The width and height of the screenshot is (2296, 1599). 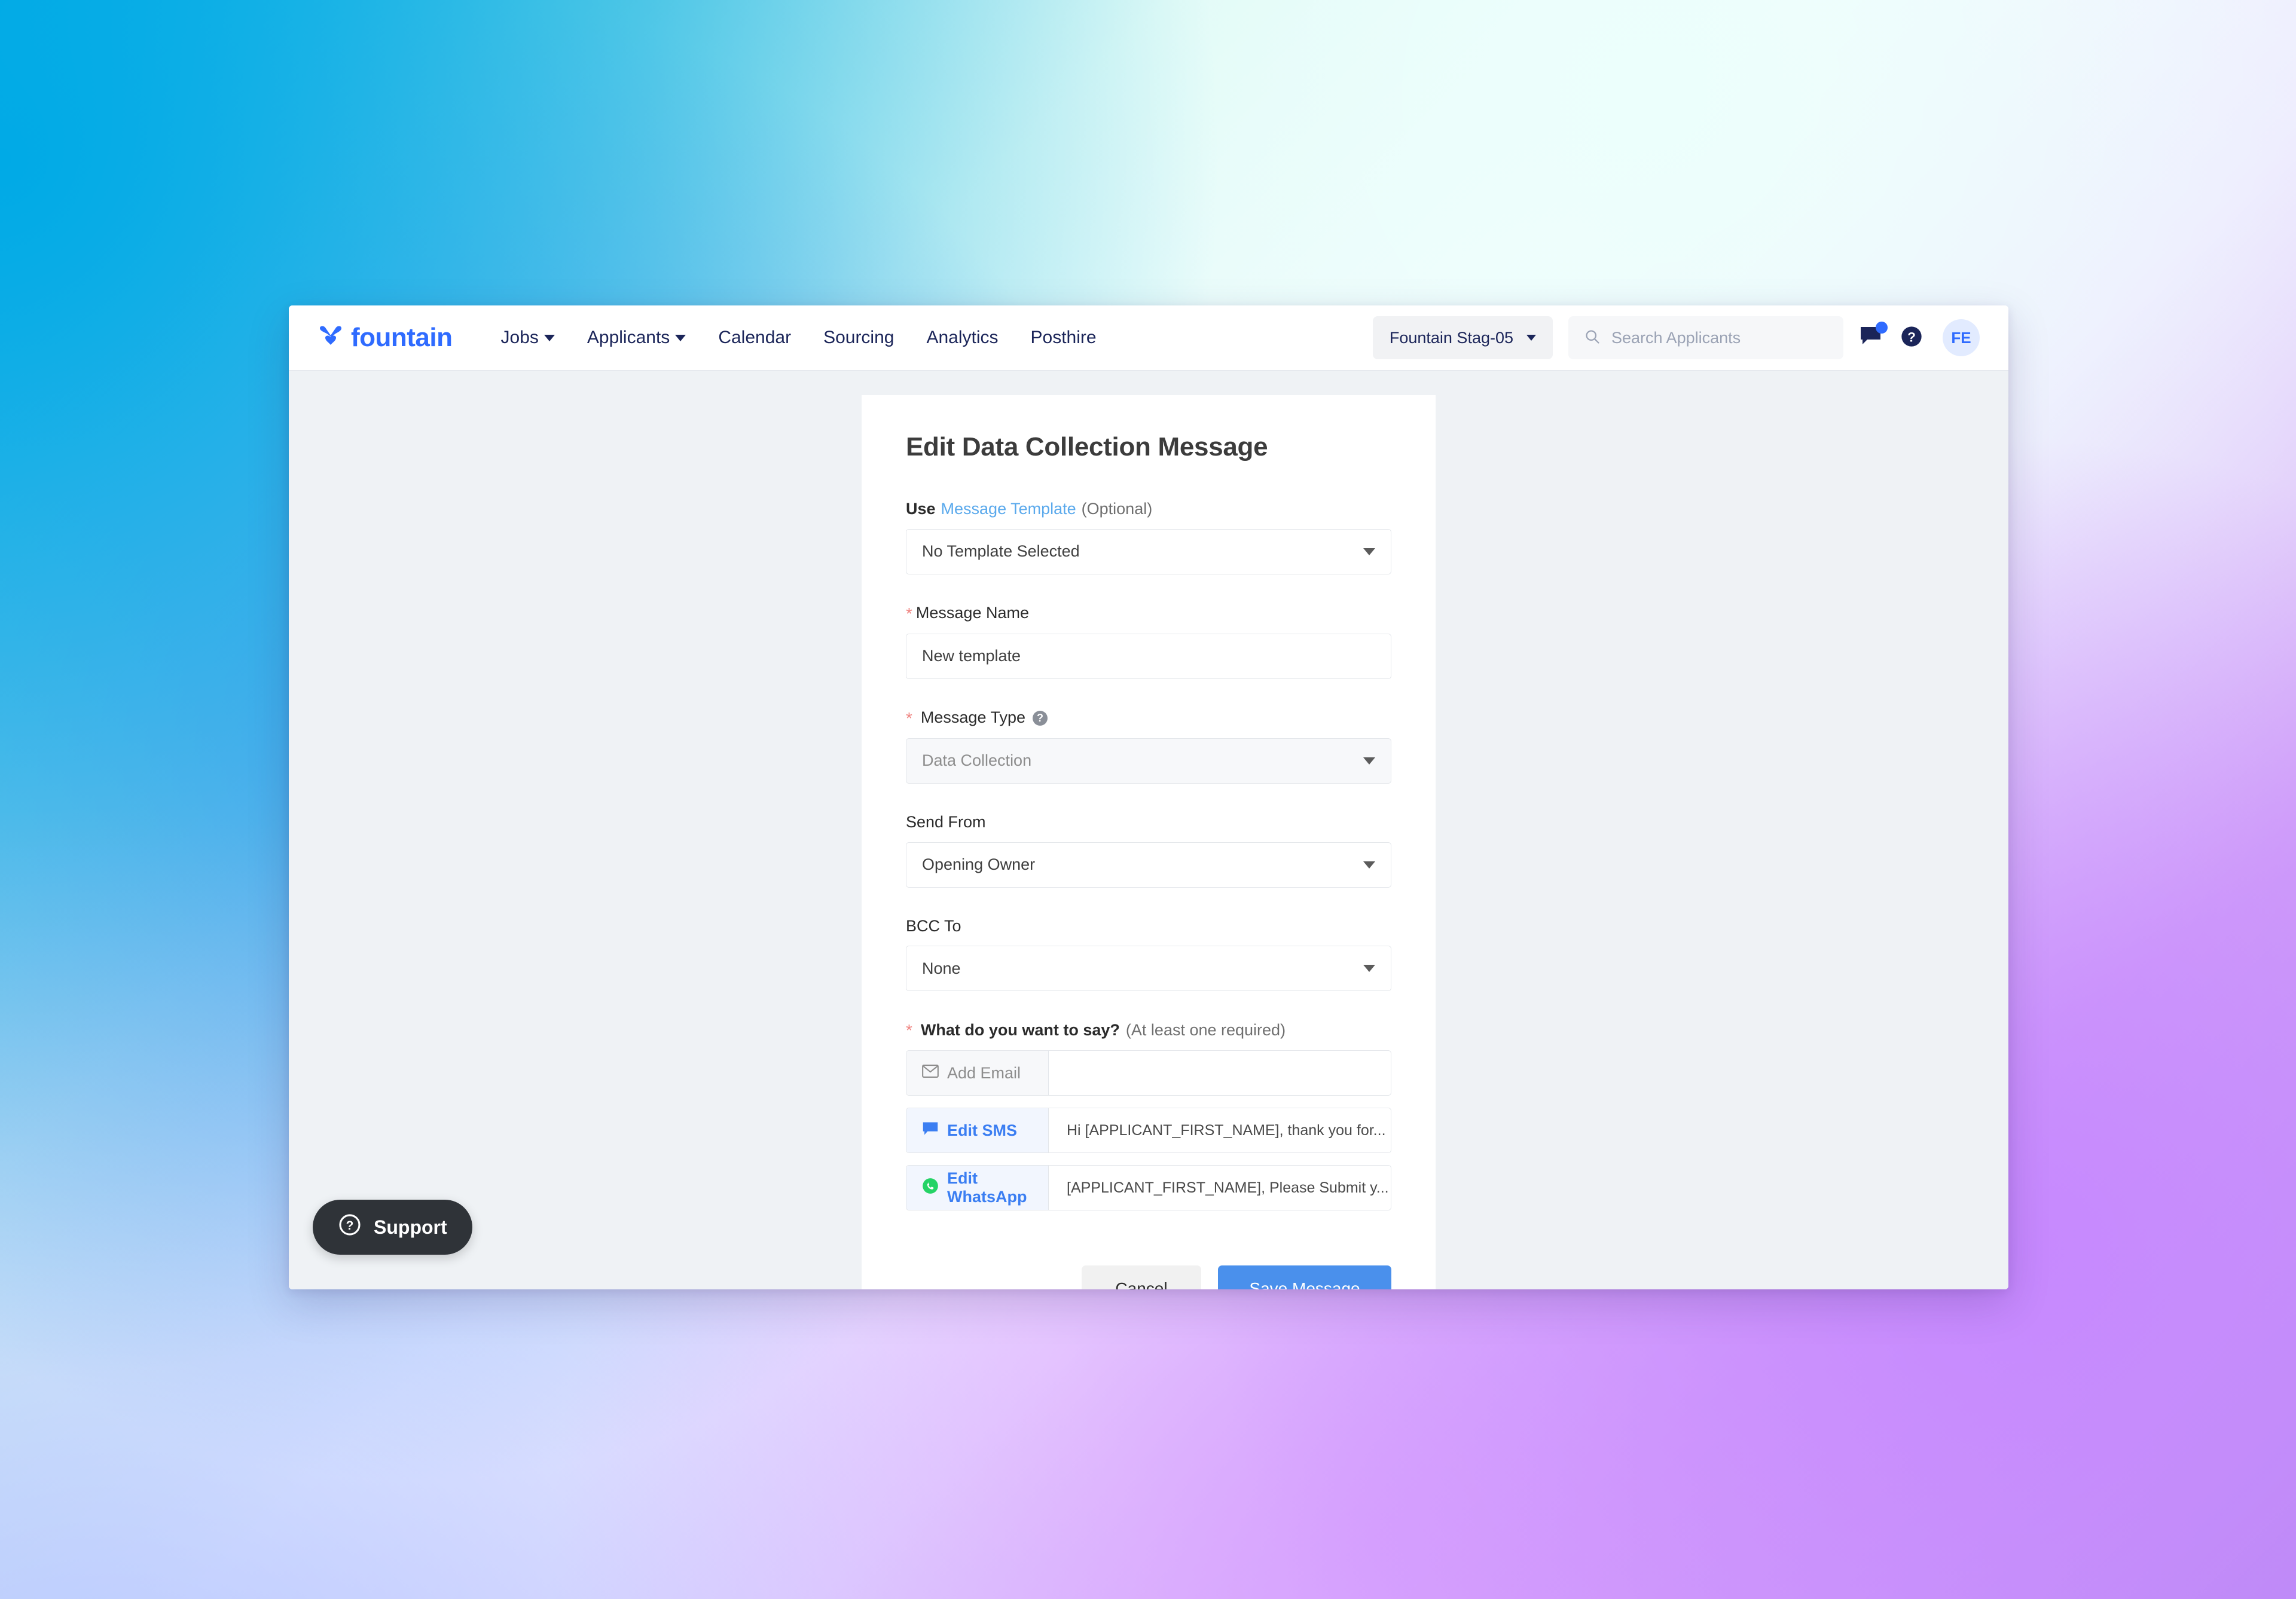 I want to click on whatsapp-icon, so click(x=930, y=1188).